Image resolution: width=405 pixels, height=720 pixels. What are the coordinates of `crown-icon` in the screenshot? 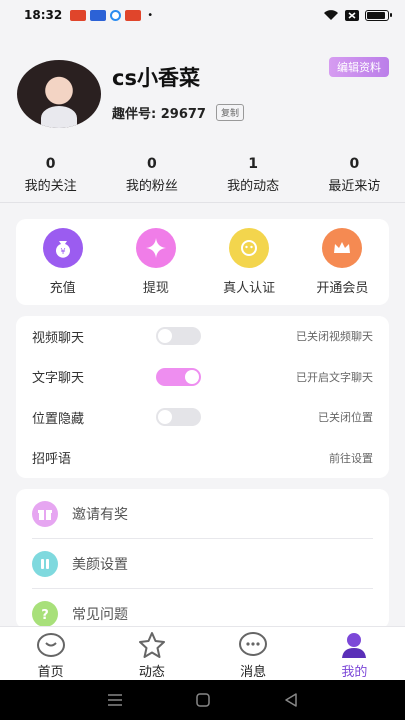 It's located at (342, 248).